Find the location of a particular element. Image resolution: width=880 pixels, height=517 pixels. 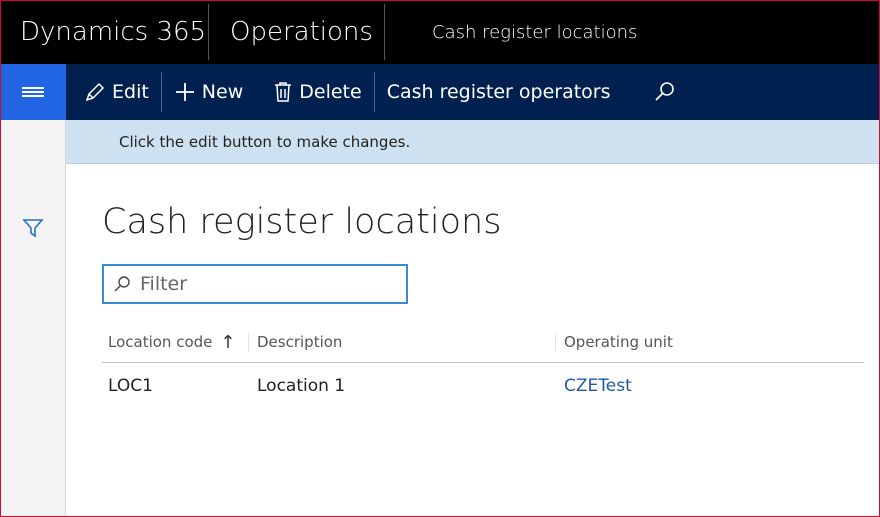

cell-operating-unit-link: CZETest is located at coordinates (598, 386).